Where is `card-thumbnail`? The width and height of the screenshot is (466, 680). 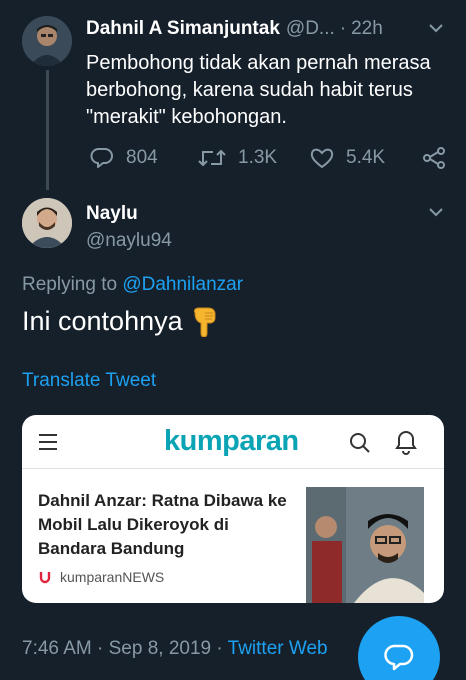 card-thumbnail is located at coordinates (365, 545).